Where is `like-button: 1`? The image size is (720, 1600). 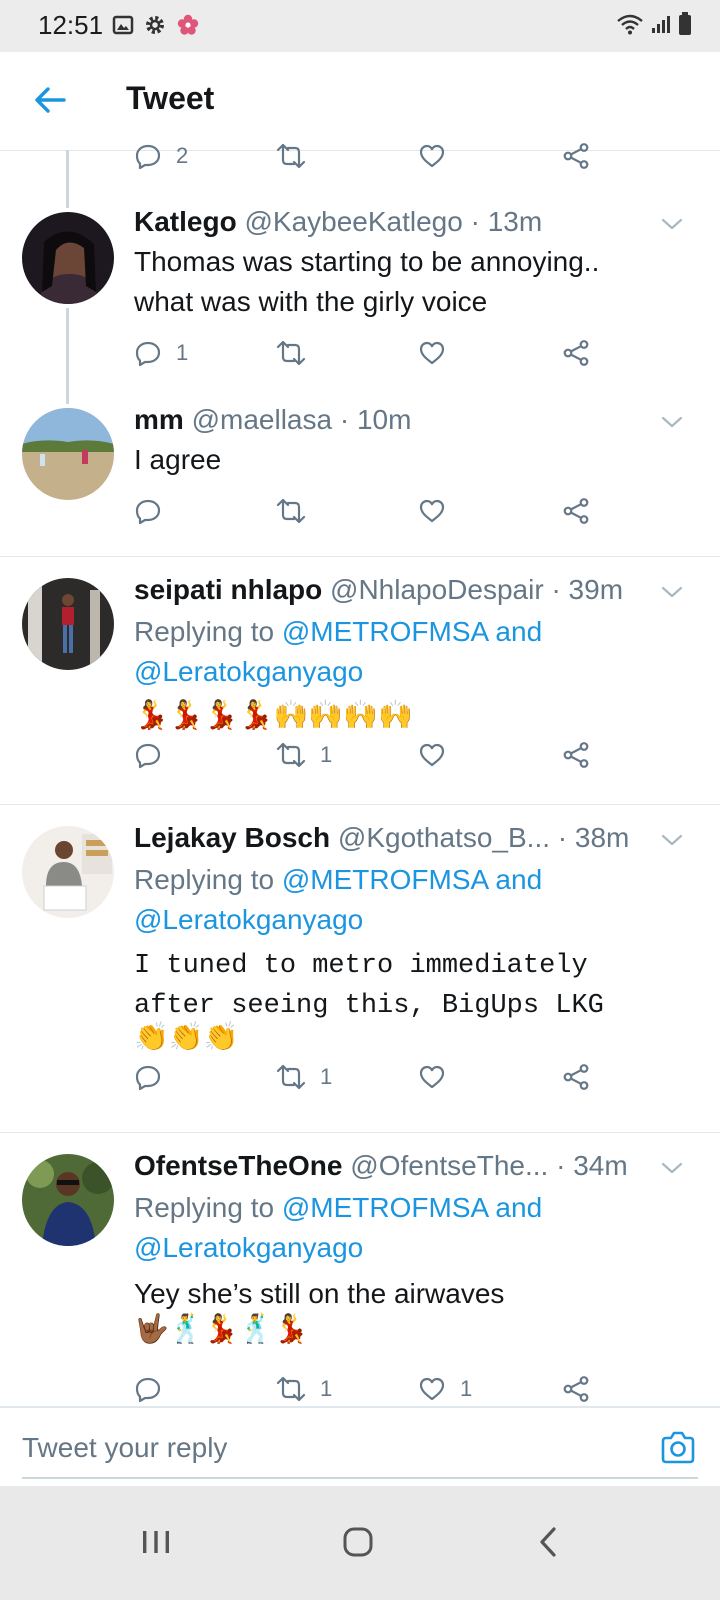
like-button: 1 is located at coordinates (445, 1389).